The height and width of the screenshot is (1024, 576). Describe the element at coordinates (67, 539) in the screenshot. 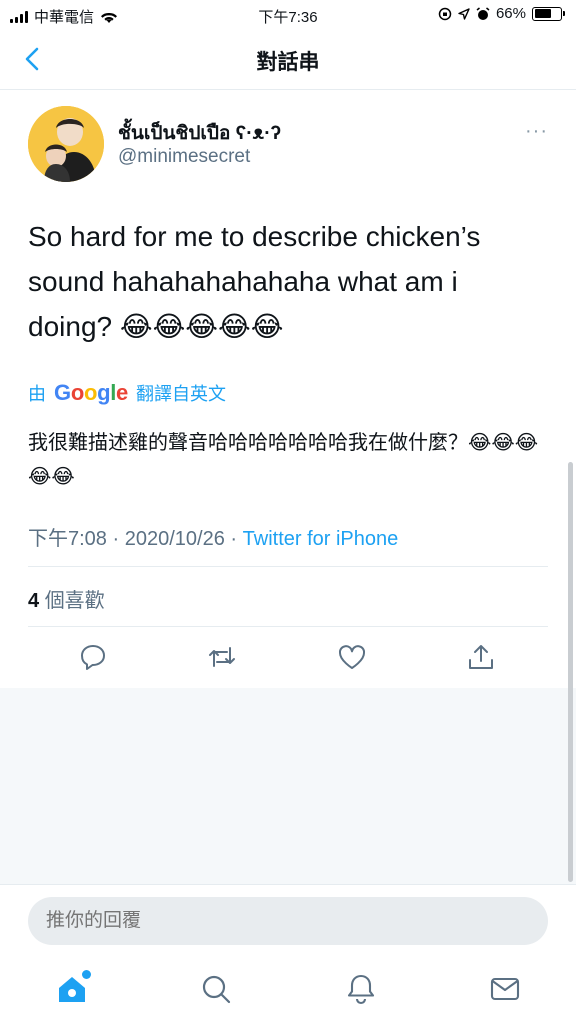

I see `tweet-time: 下午7:08` at that location.